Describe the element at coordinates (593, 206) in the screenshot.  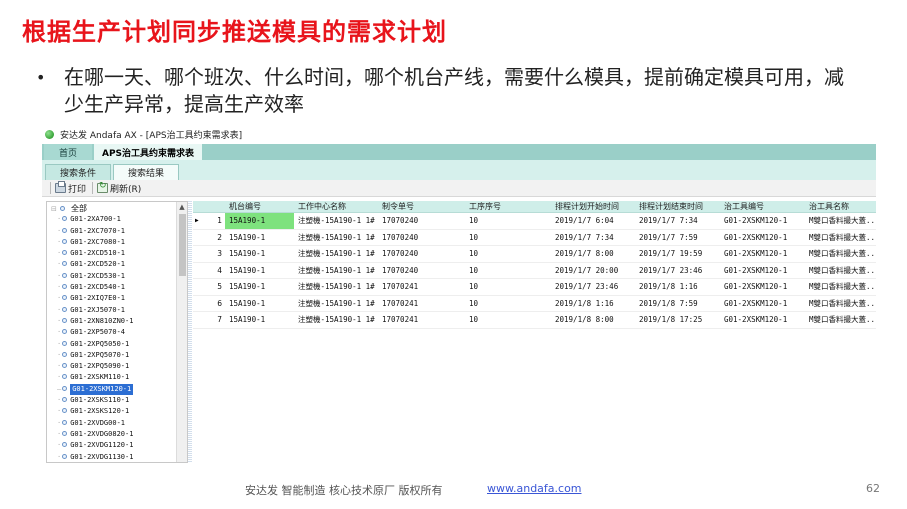
I see `column-header-plan-start: 排程计划开始时间` at that location.